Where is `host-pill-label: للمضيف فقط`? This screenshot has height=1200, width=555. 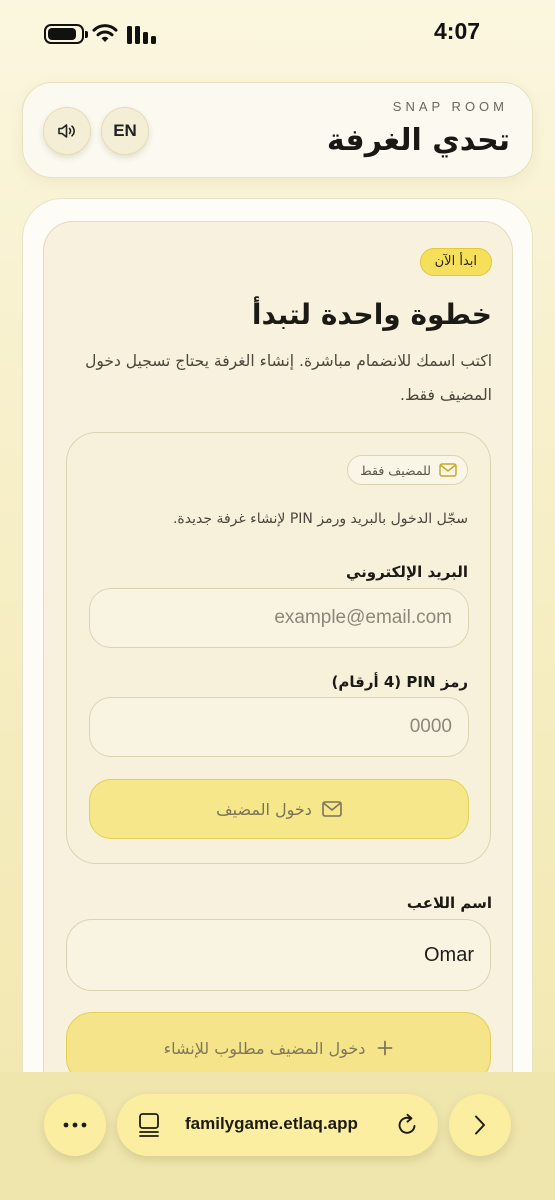 host-pill-label: للمضيف فقط is located at coordinates (395, 470).